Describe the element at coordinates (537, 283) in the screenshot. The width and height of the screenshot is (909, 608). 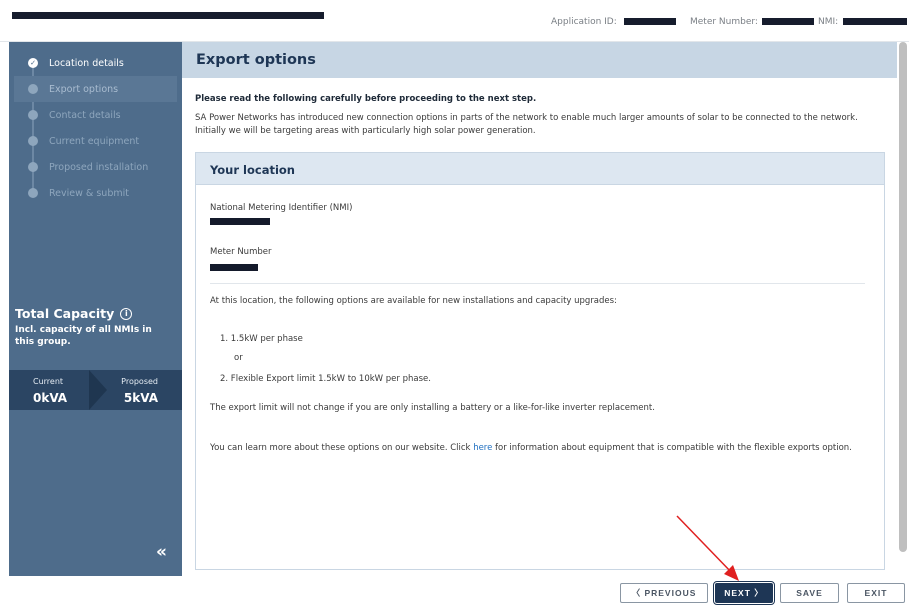
I see `divider` at that location.